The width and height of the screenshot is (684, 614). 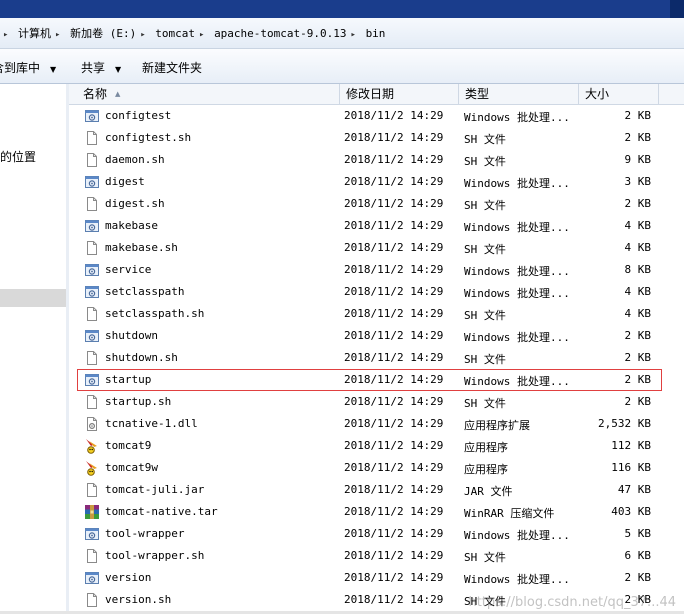 I want to click on column-name-header: 名称 ▲, so click(x=208, y=94).